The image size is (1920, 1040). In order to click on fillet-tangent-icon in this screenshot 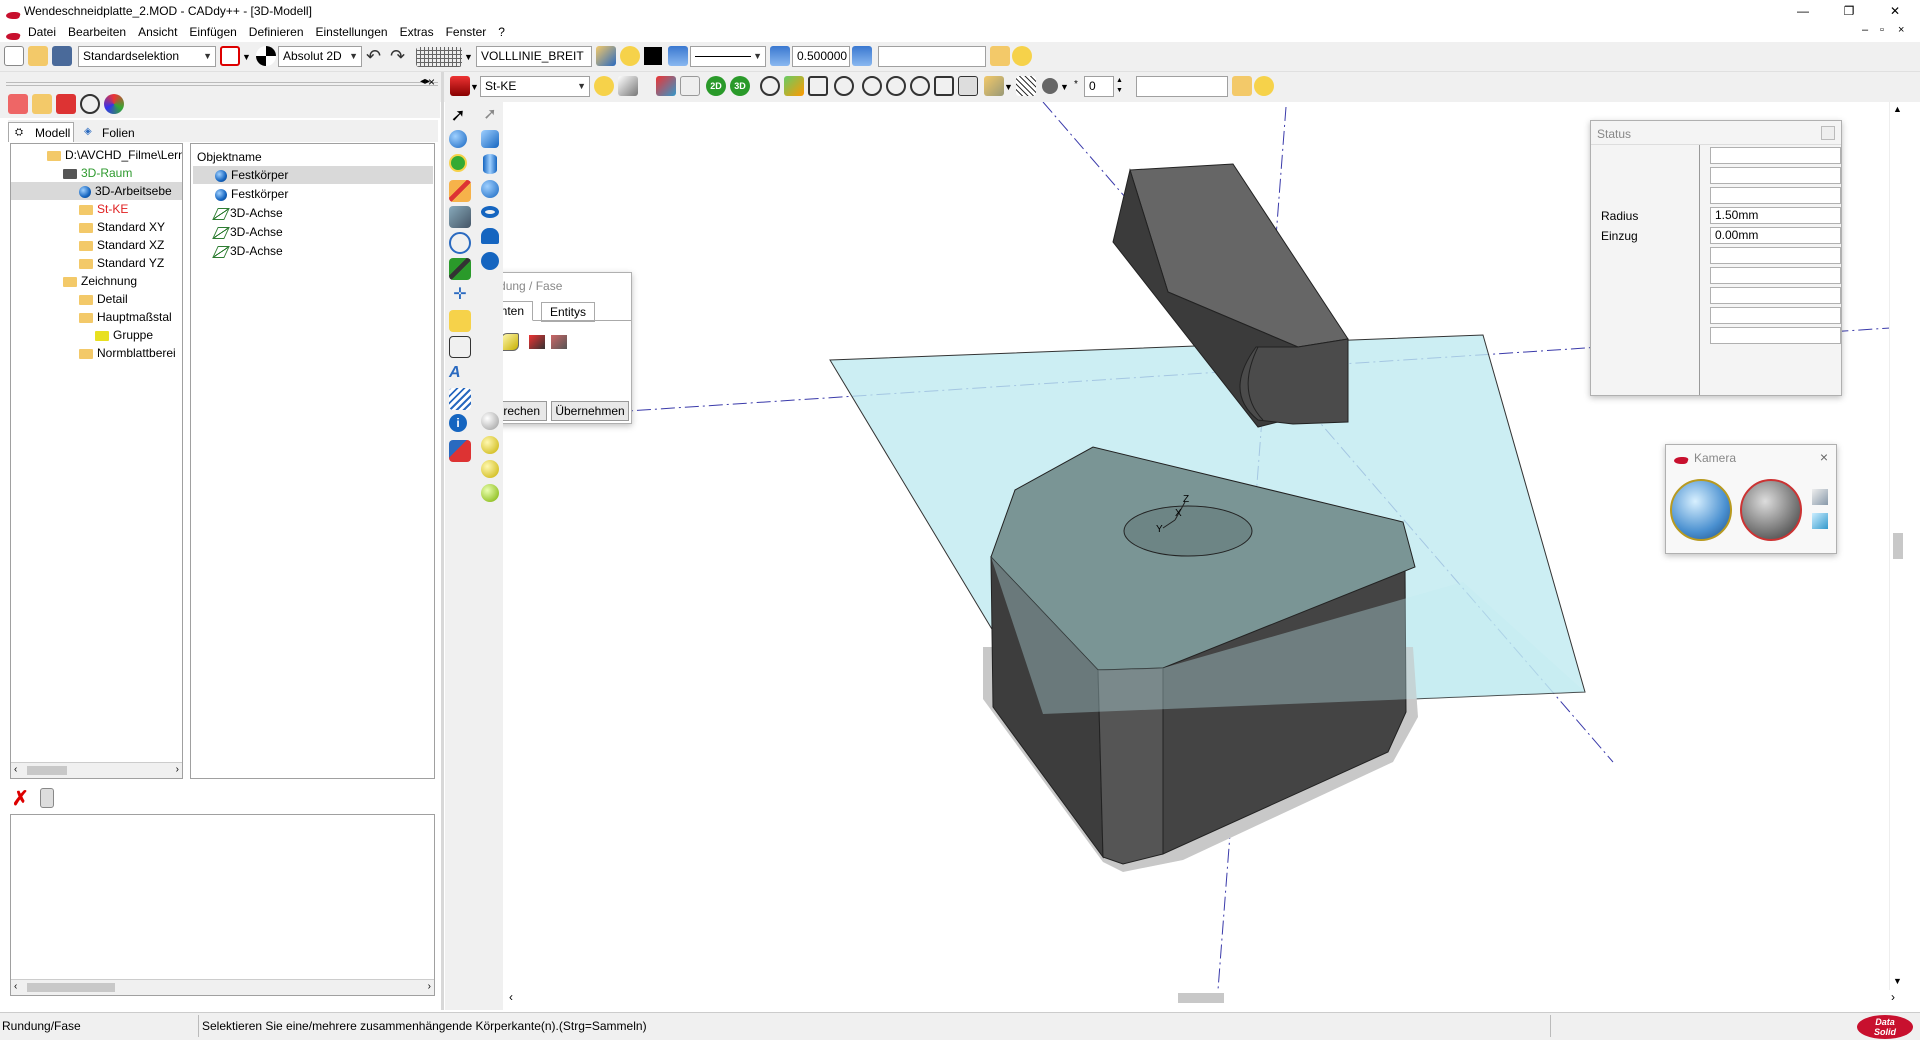, I will do `click(511, 342)`.